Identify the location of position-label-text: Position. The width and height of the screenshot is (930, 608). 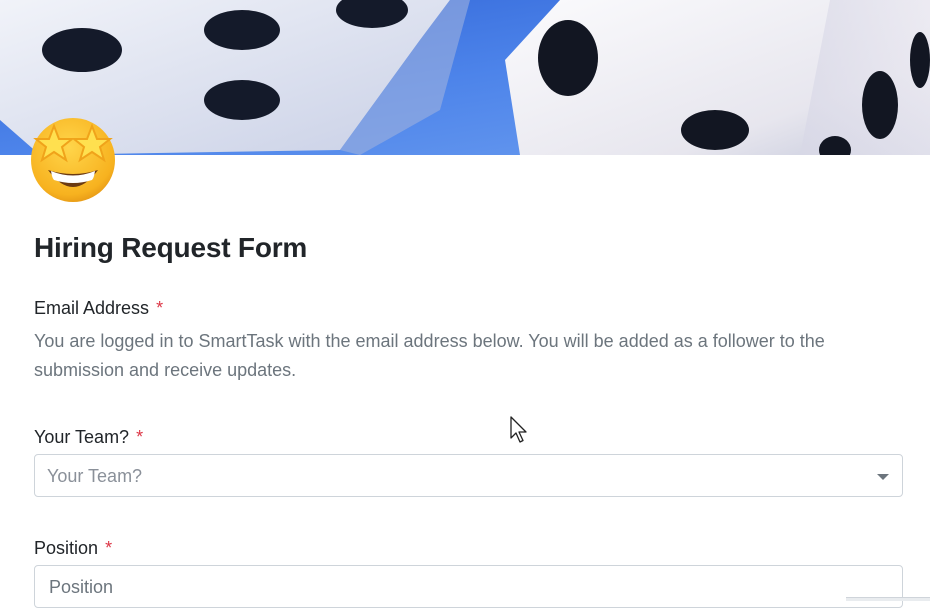
(66, 548).